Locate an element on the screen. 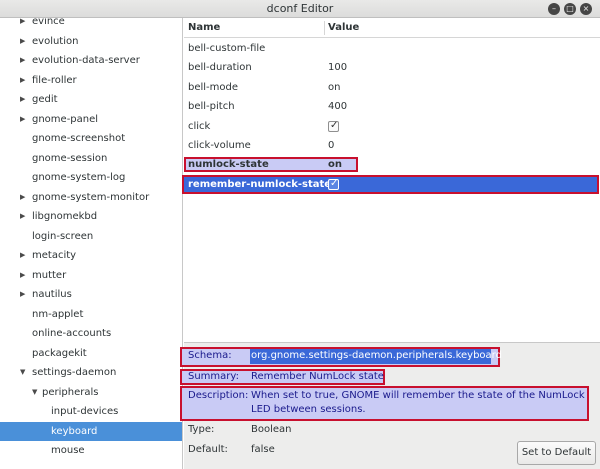 The height and width of the screenshot is (469, 600). tree-item-label: login-screen is located at coordinates (63, 236).